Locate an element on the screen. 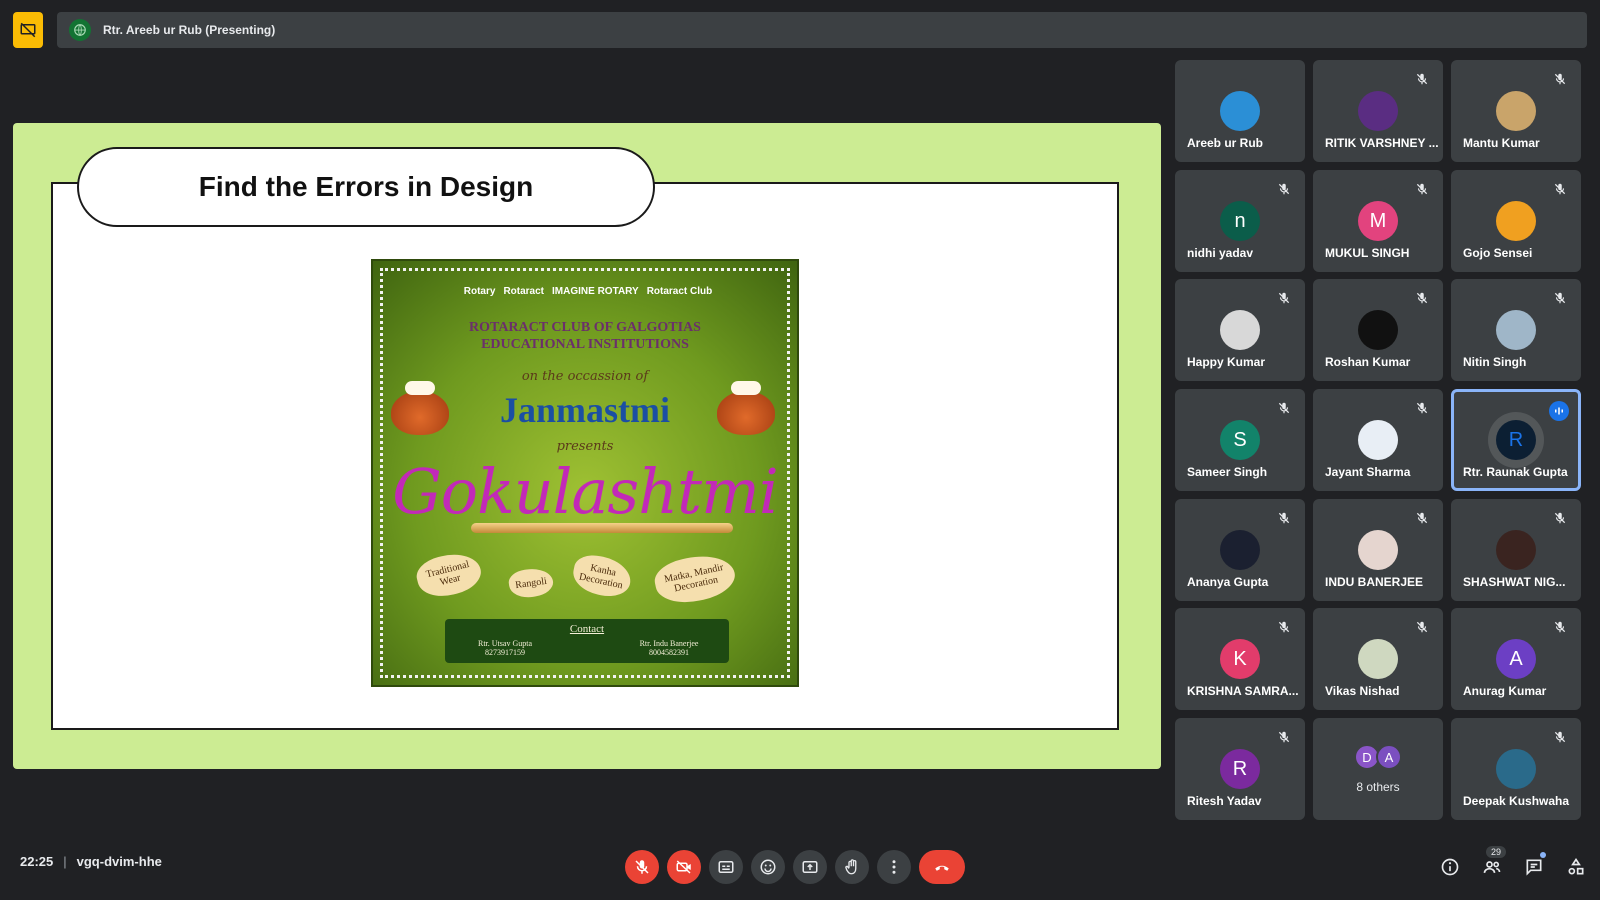 This screenshot has width=1600, height=900. mic-toggle-button is located at coordinates (642, 867).